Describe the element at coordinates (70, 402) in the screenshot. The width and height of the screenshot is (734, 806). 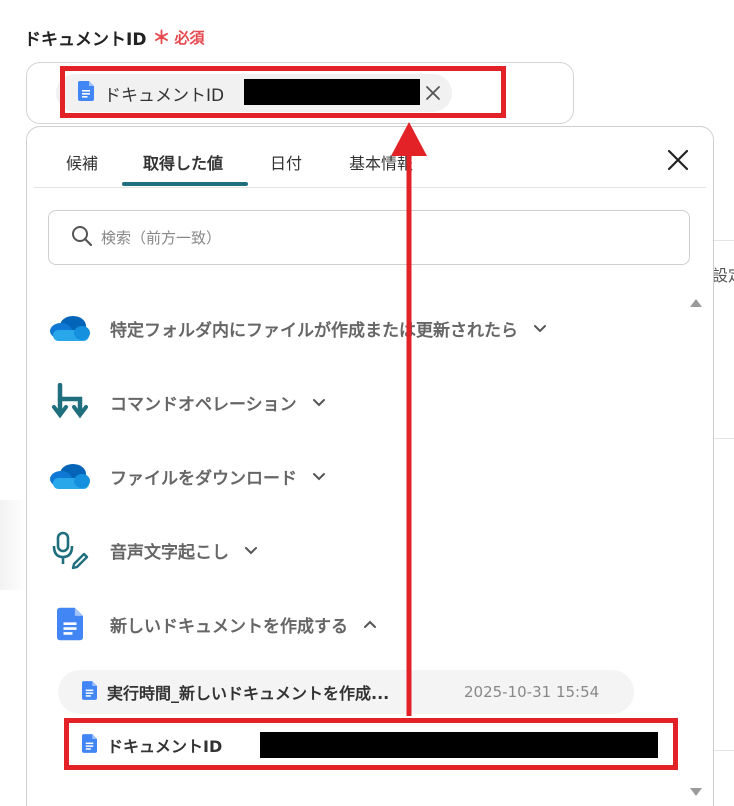
I see `command-operation-icon` at that location.